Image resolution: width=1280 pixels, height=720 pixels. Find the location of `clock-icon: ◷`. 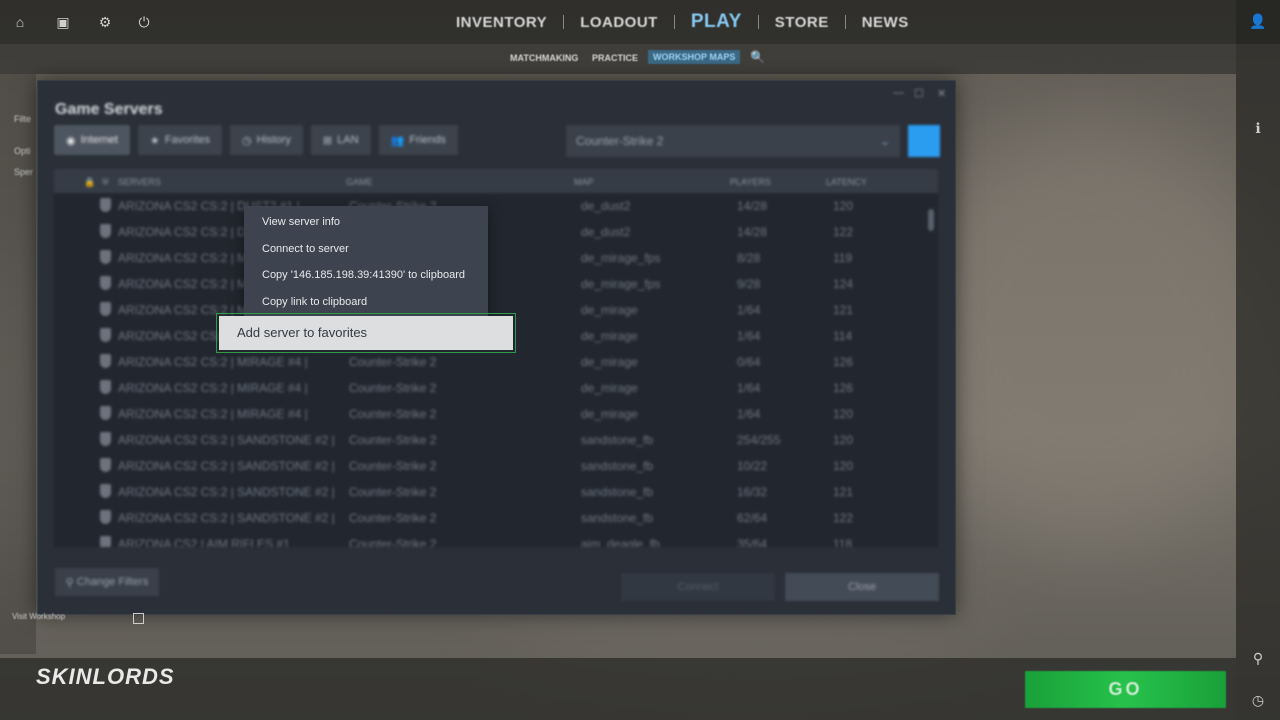

clock-icon: ◷ is located at coordinates (1258, 700).